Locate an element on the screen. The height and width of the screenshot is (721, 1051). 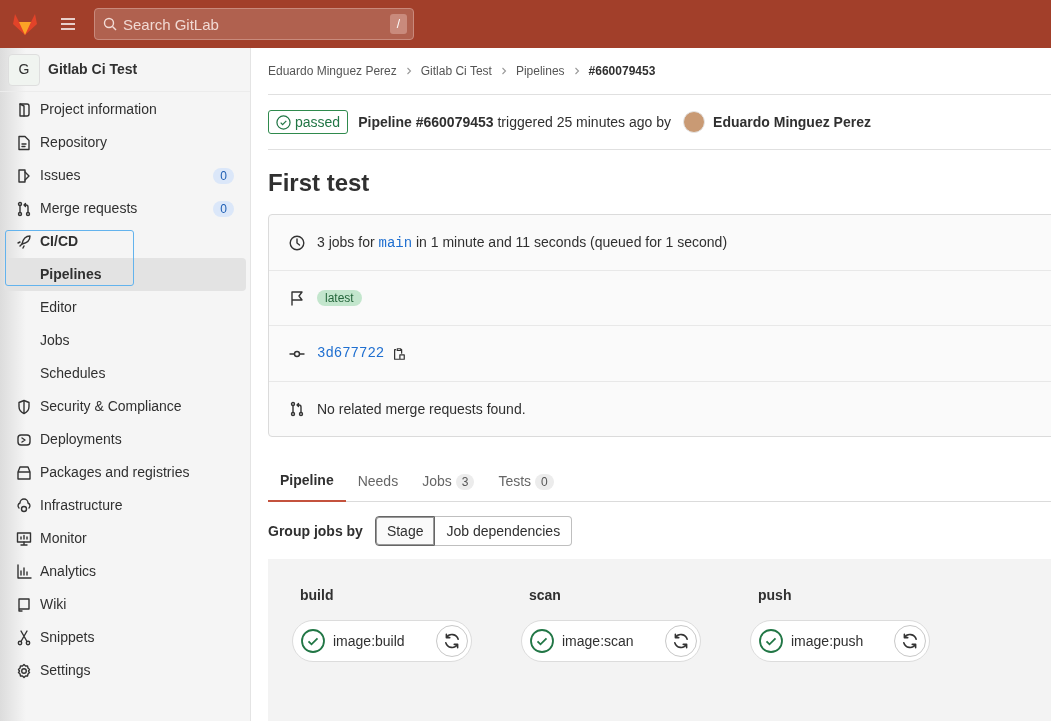
stage-name: build is located at coordinates (317, 594).